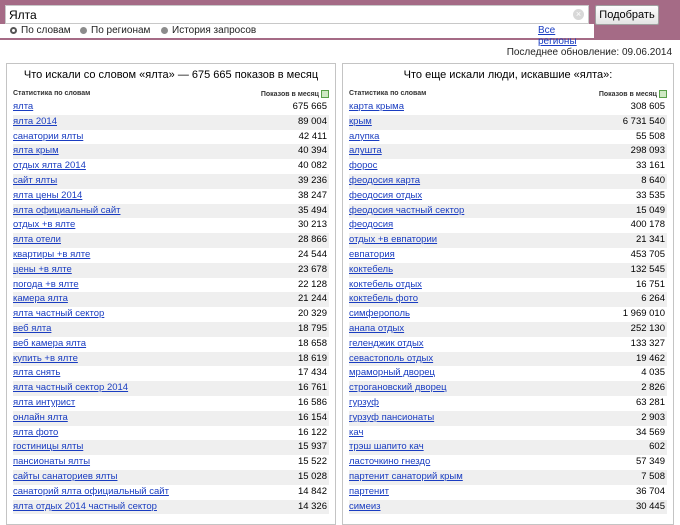 The image size is (680, 525). I want to click on mode-by-regions: По регионам, so click(115, 30).